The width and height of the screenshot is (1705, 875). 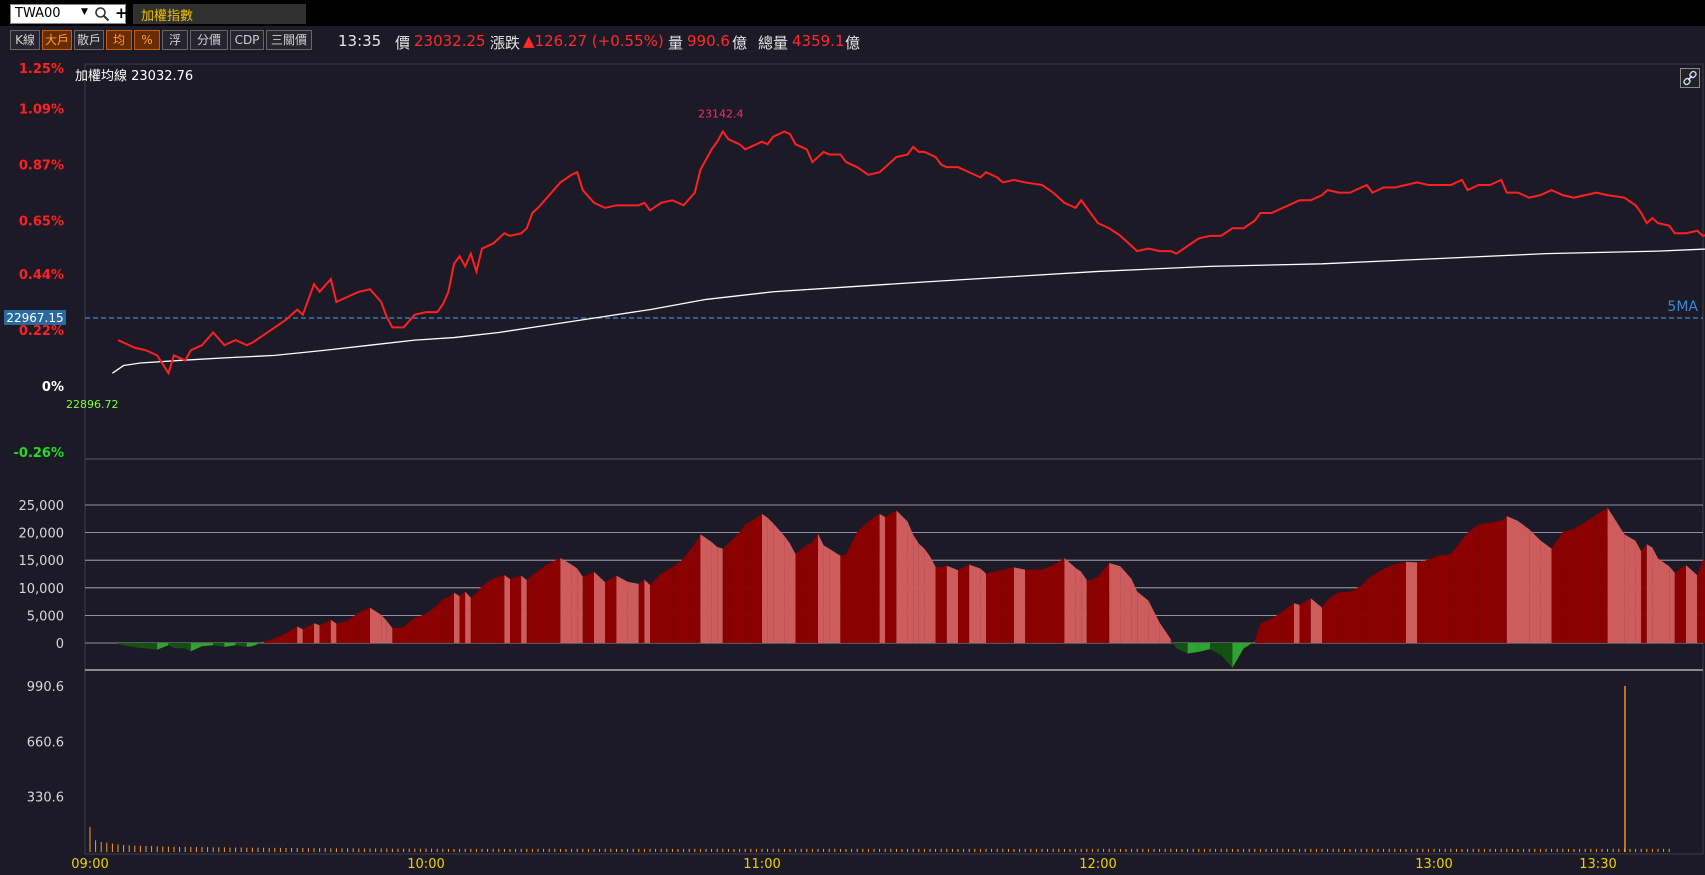 I want to click on link-icon, so click(x=1690, y=78).